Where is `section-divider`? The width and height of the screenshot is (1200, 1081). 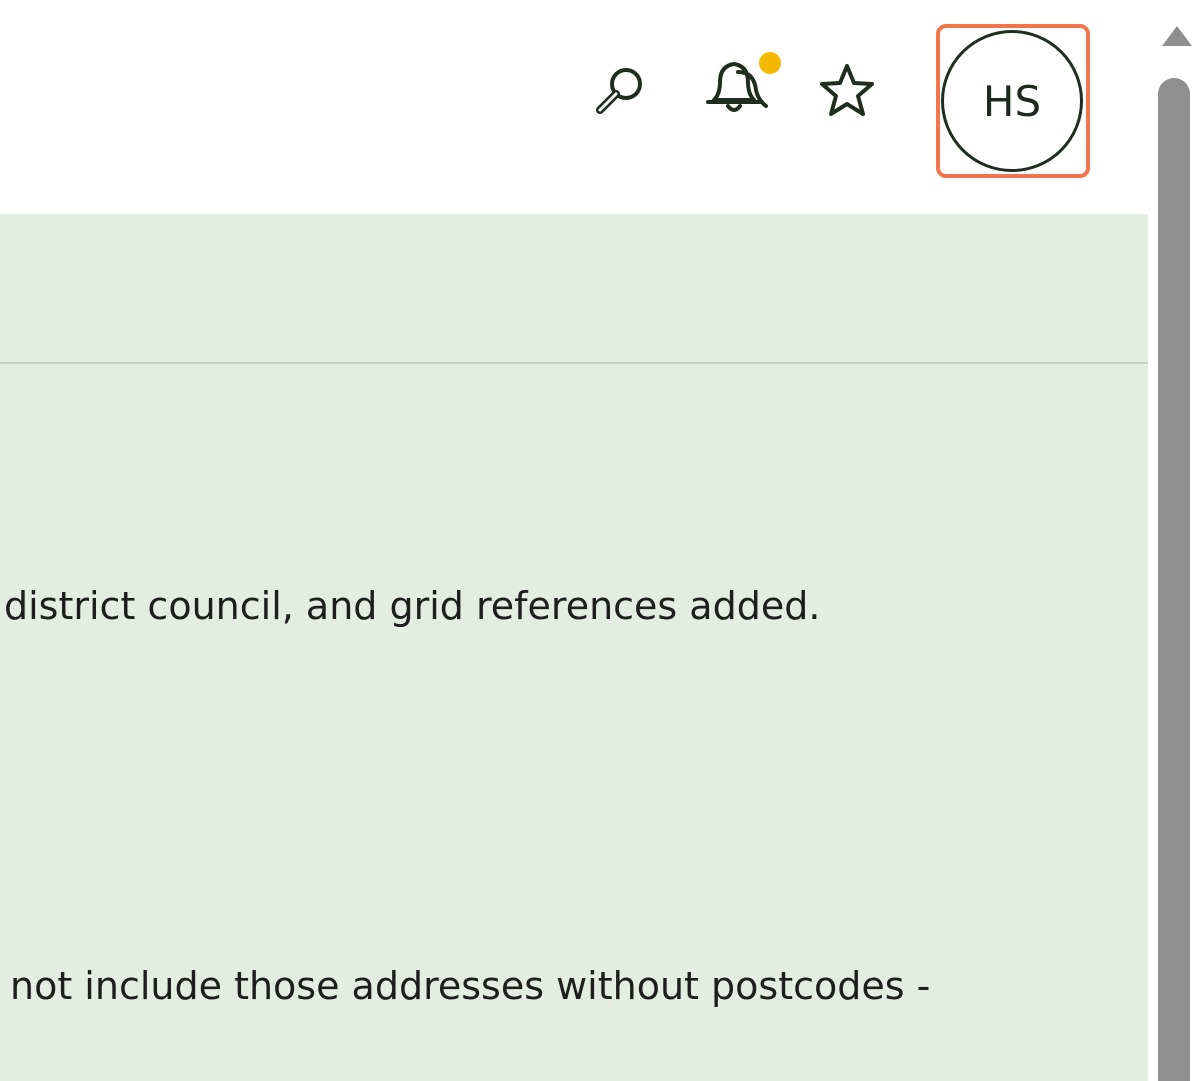
section-divider is located at coordinates (574, 363).